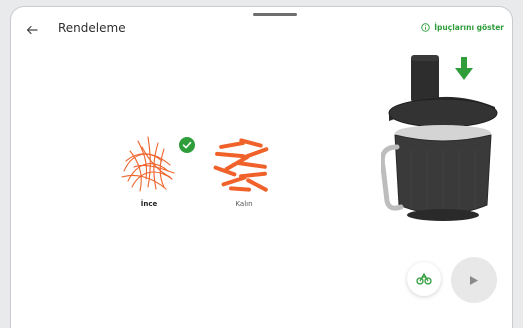 This screenshot has width=523, height=328. I want to click on play-icon, so click(474, 280).